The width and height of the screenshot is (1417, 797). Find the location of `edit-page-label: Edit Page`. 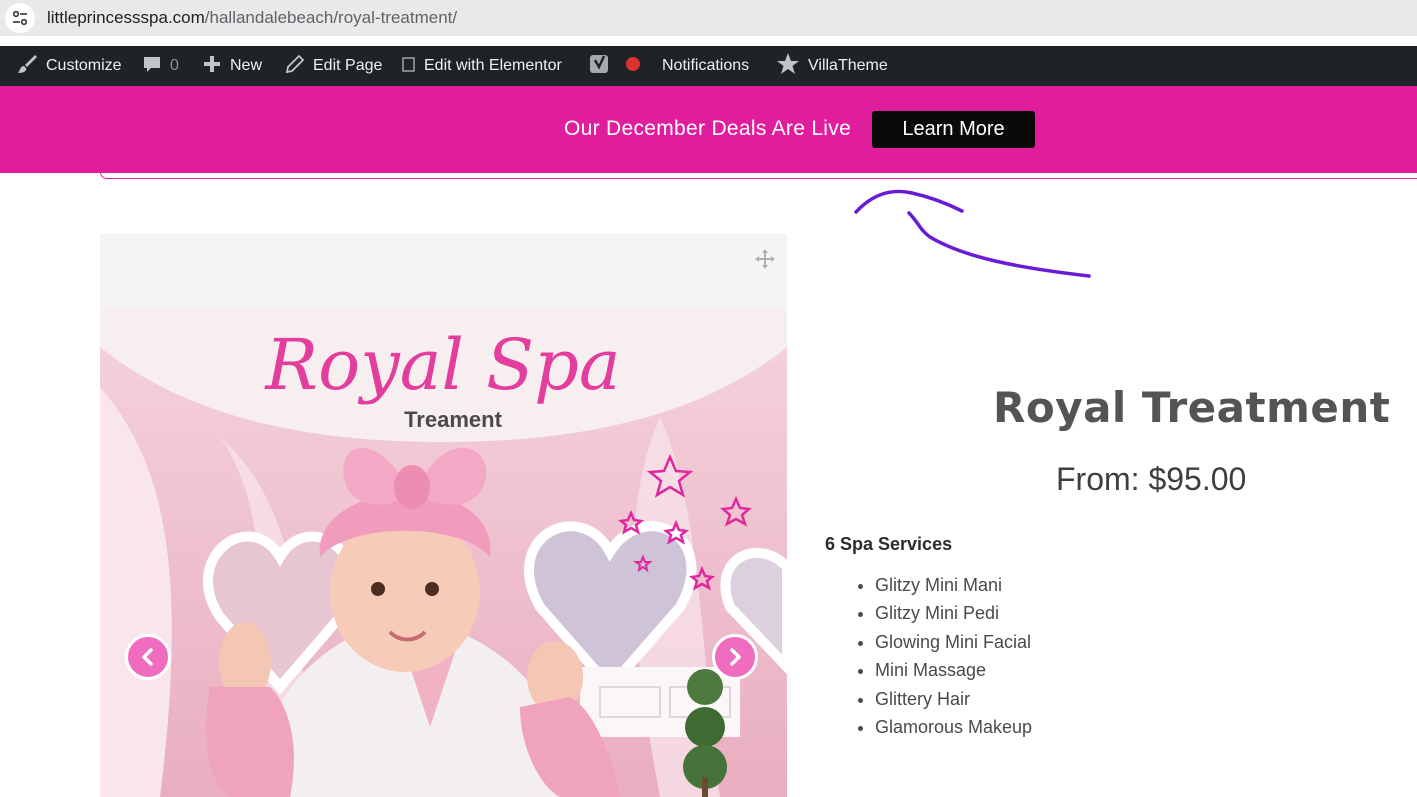

edit-page-label: Edit Page is located at coordinates (348, 65).